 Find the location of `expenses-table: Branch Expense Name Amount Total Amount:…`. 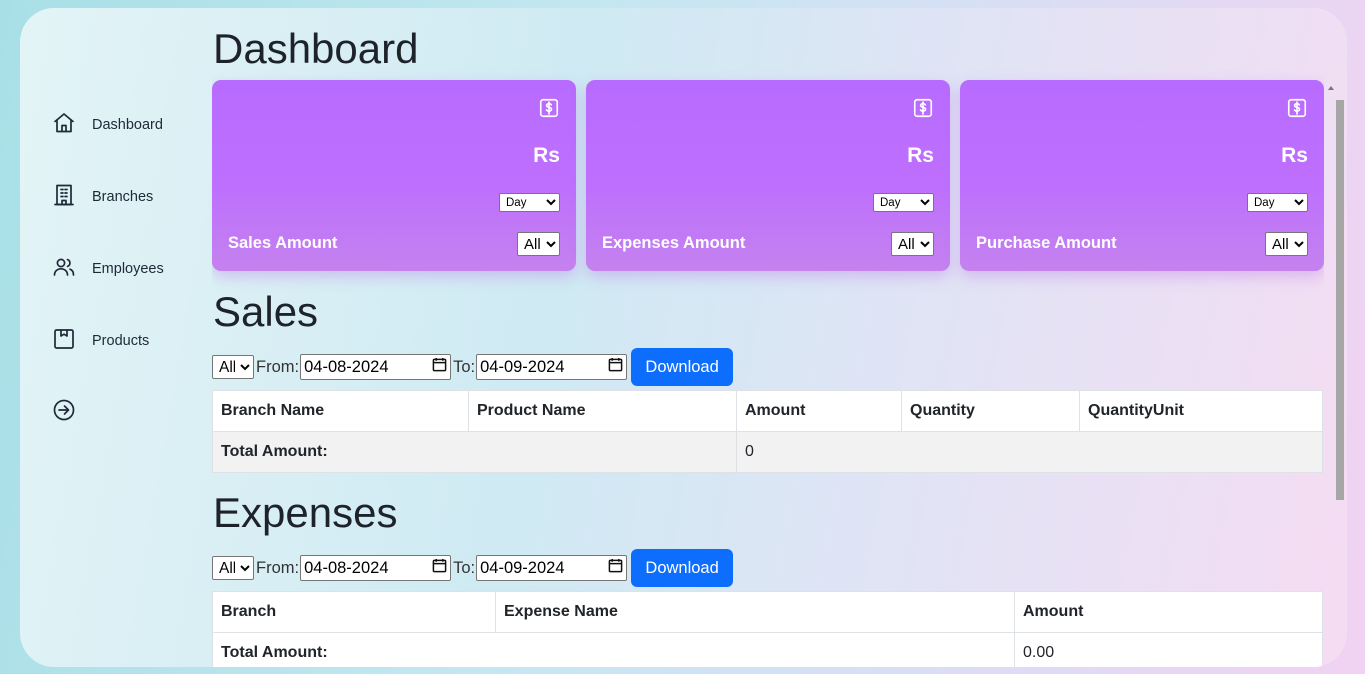

expenses-table: Branch Expense Name Amount Total Amount:… is located at coordinates (767, 629).